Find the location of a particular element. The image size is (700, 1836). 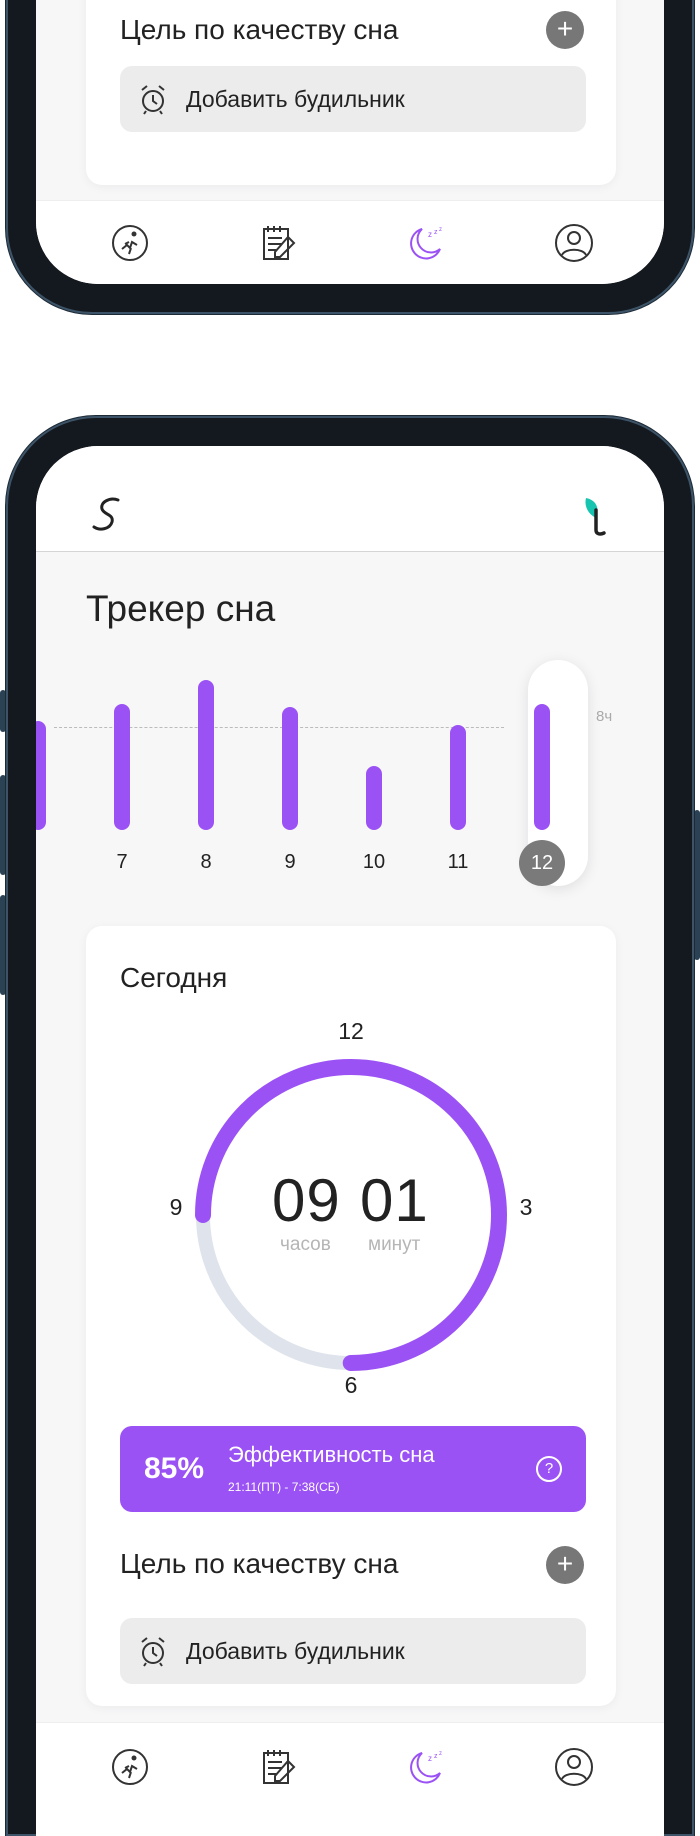

day-label: 7 is located at coordinates (122, 862).